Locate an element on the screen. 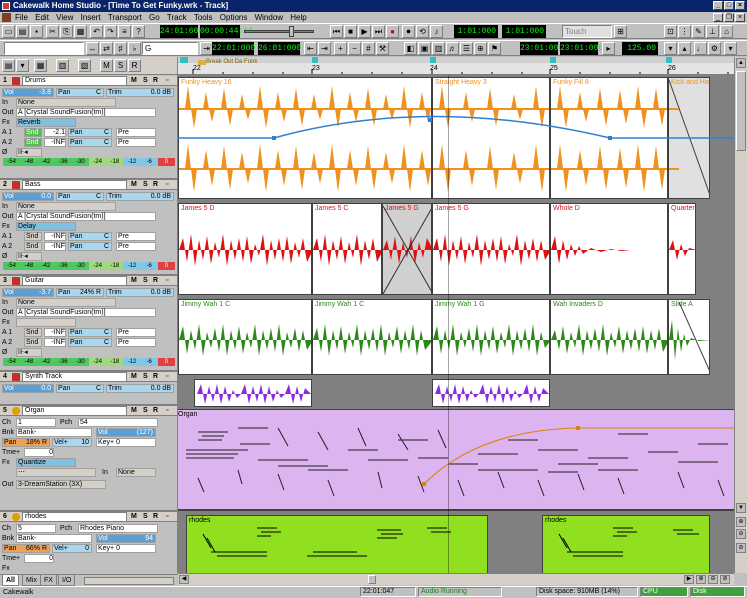 The image size is (747, 598). close-button: × is located at coordinates (740, 5).